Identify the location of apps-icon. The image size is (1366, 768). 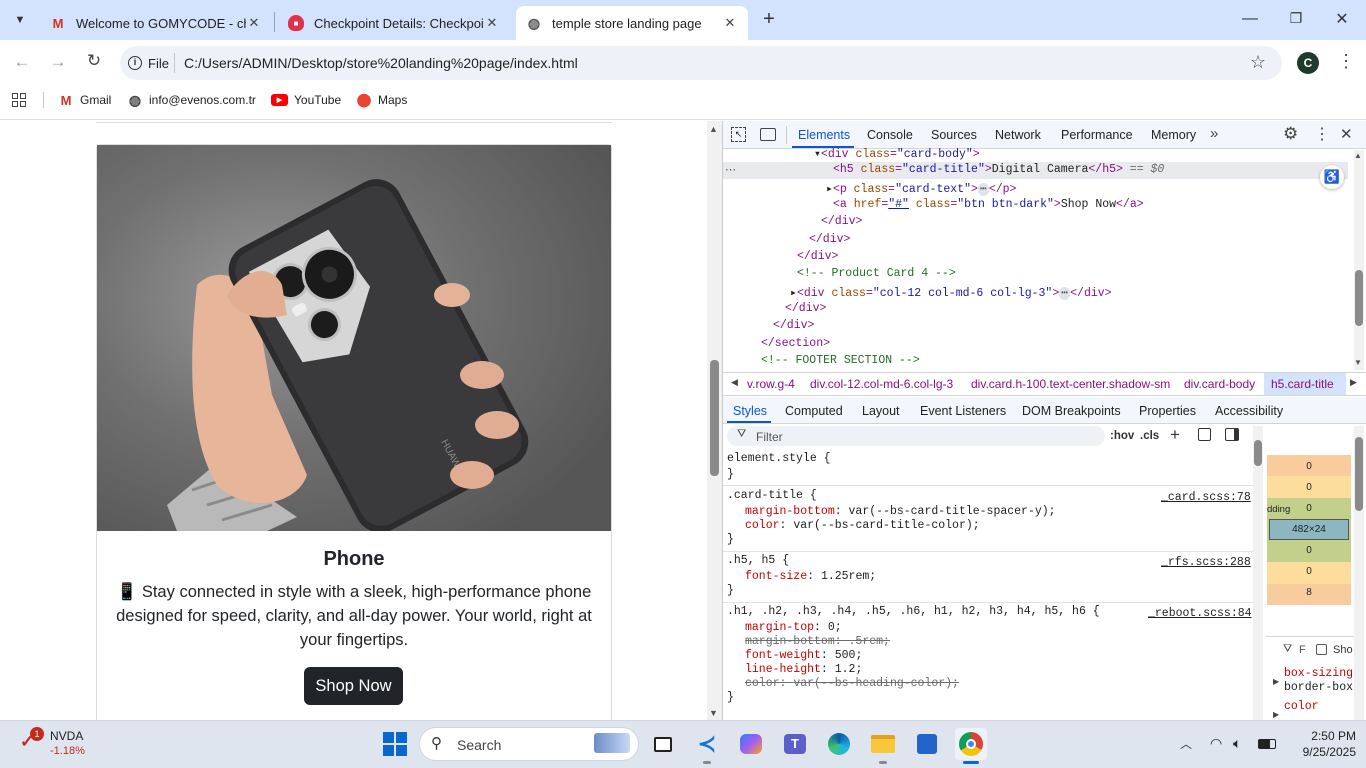
(20, 100).